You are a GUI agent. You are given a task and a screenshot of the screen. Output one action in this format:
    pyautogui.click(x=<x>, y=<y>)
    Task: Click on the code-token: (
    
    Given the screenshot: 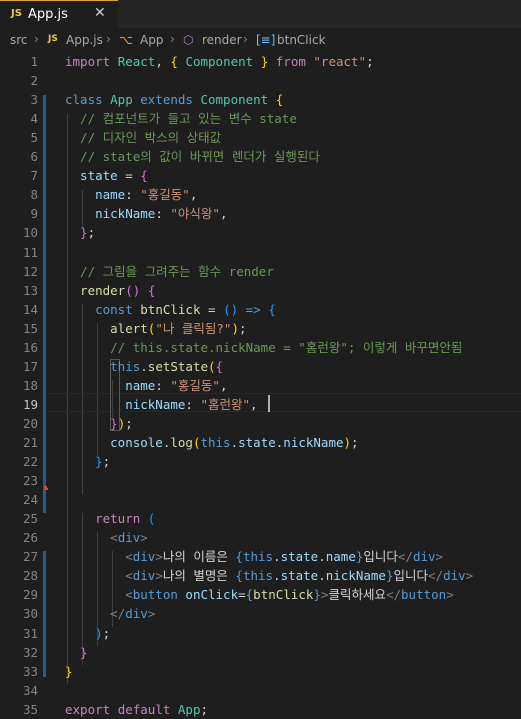 What is the action you would take?
    pyautogui.click(x=151, y=518)
    